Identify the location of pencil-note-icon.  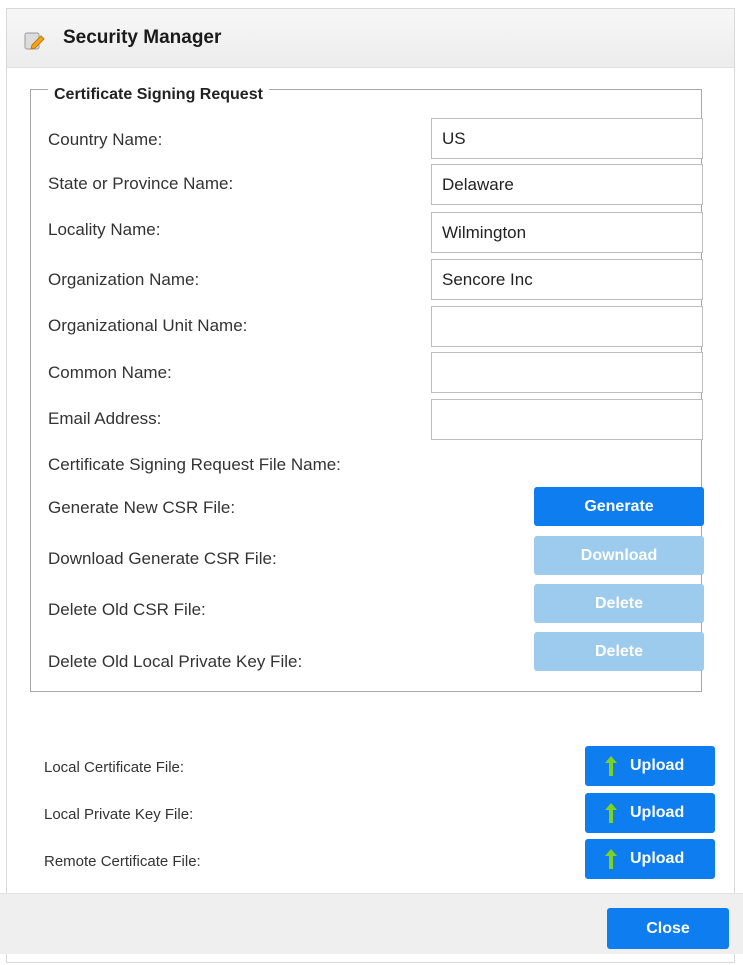
(34, 41).